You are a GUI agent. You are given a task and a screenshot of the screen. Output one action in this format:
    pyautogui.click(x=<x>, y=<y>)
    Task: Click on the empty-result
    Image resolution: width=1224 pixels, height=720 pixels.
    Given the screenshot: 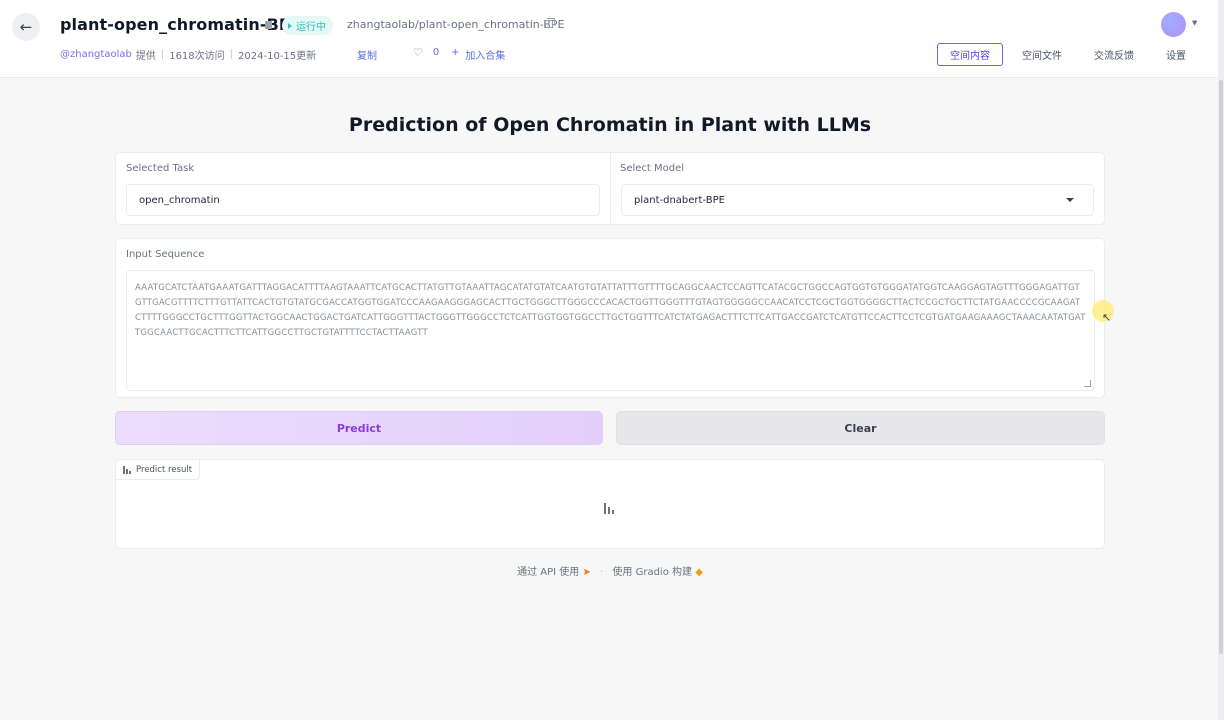 What is the action you would take?
    pyautogui.click(x=610, y=508)
    